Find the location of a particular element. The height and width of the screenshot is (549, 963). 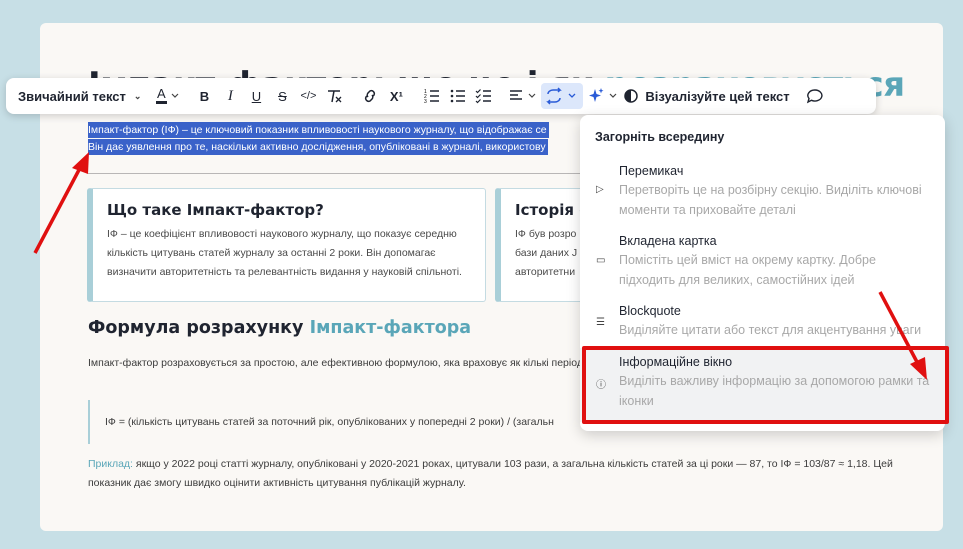

arrow-to-info-box is located at coordinates (898, 327).